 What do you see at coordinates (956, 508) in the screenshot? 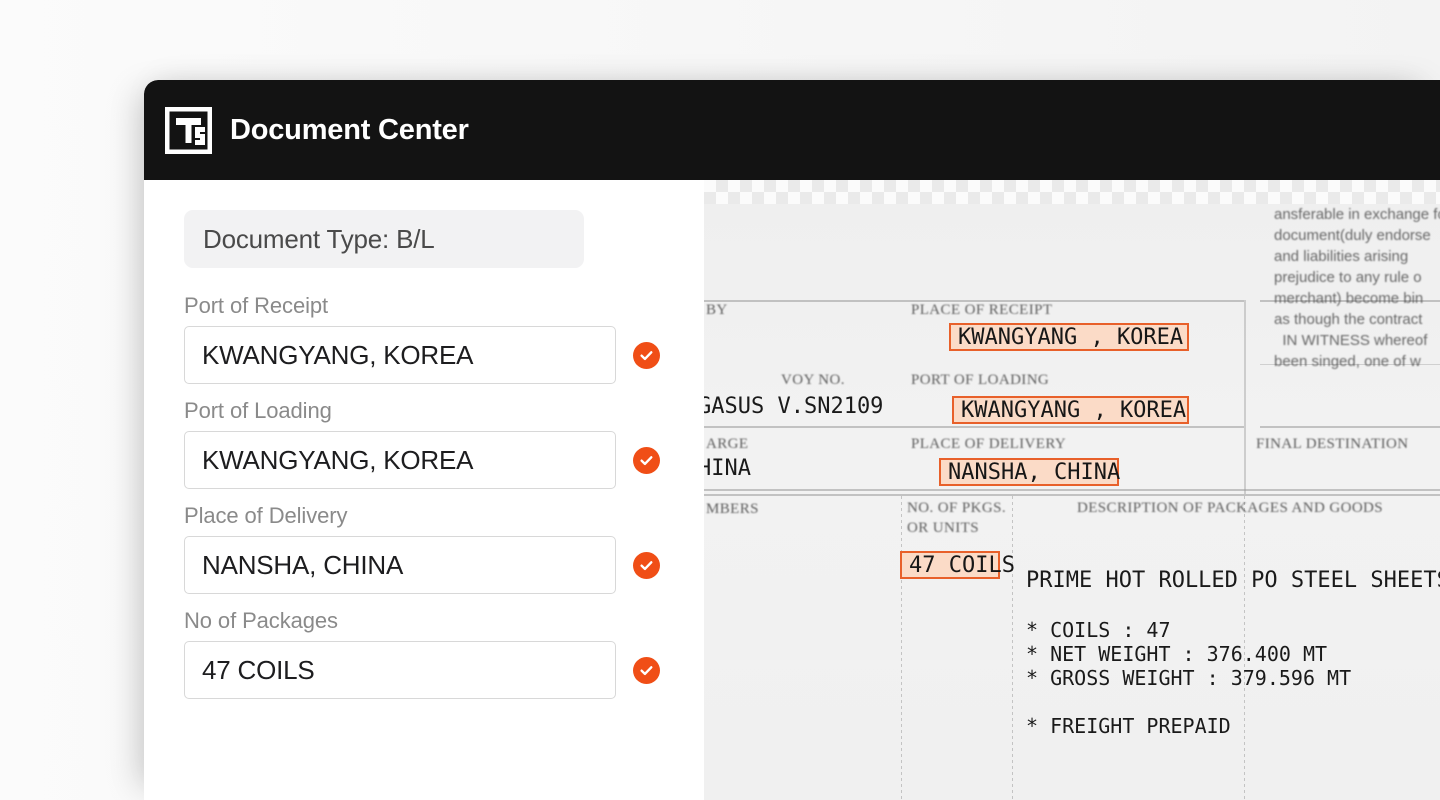
I see `caption-no-of-pkgs-line1: NO. OF PKGS.` at bounding box center [956, 508].